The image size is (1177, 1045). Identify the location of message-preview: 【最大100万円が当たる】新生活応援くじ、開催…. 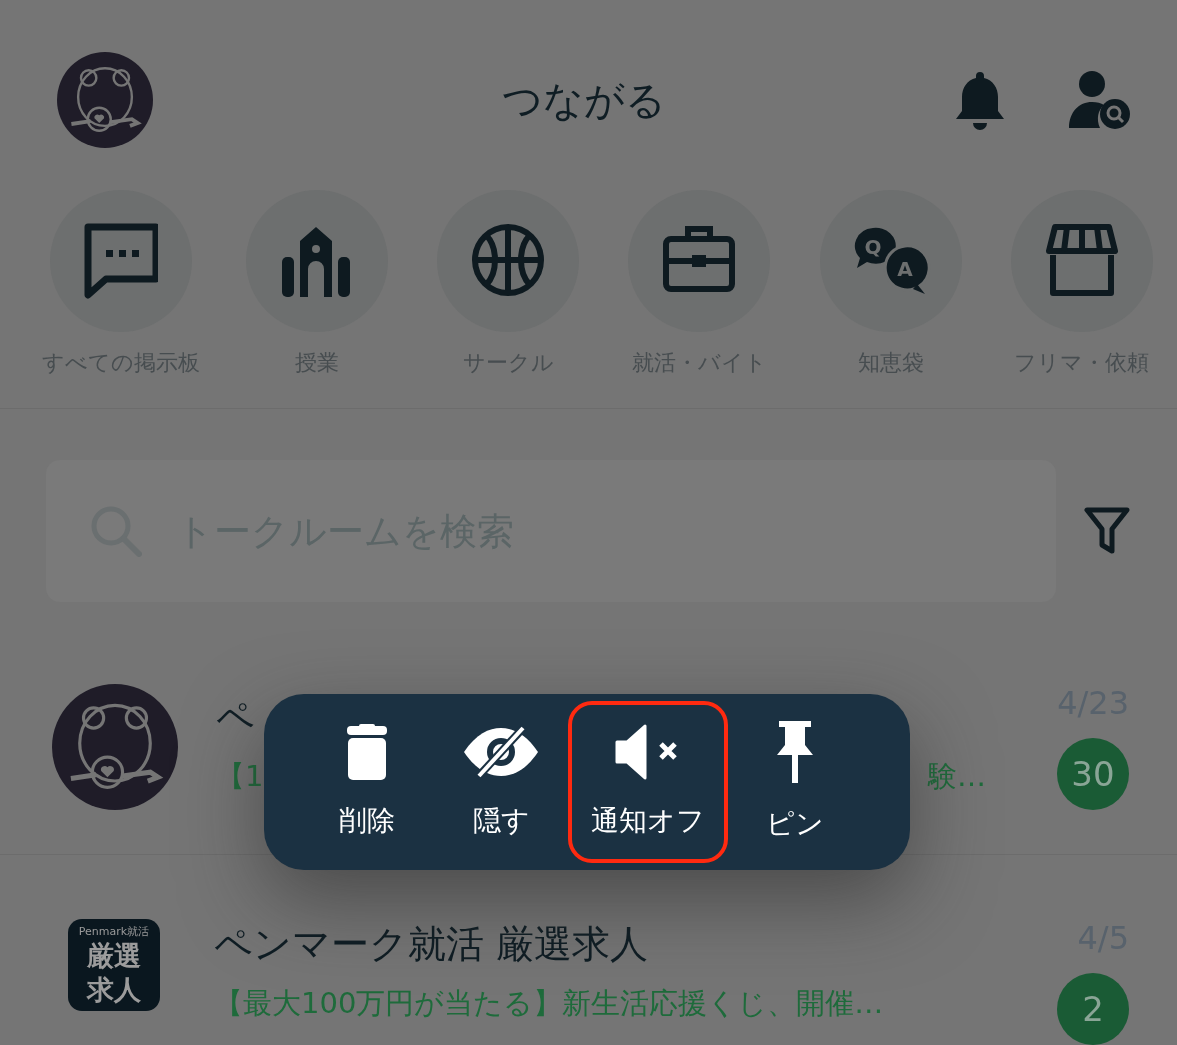
(549, 1003).